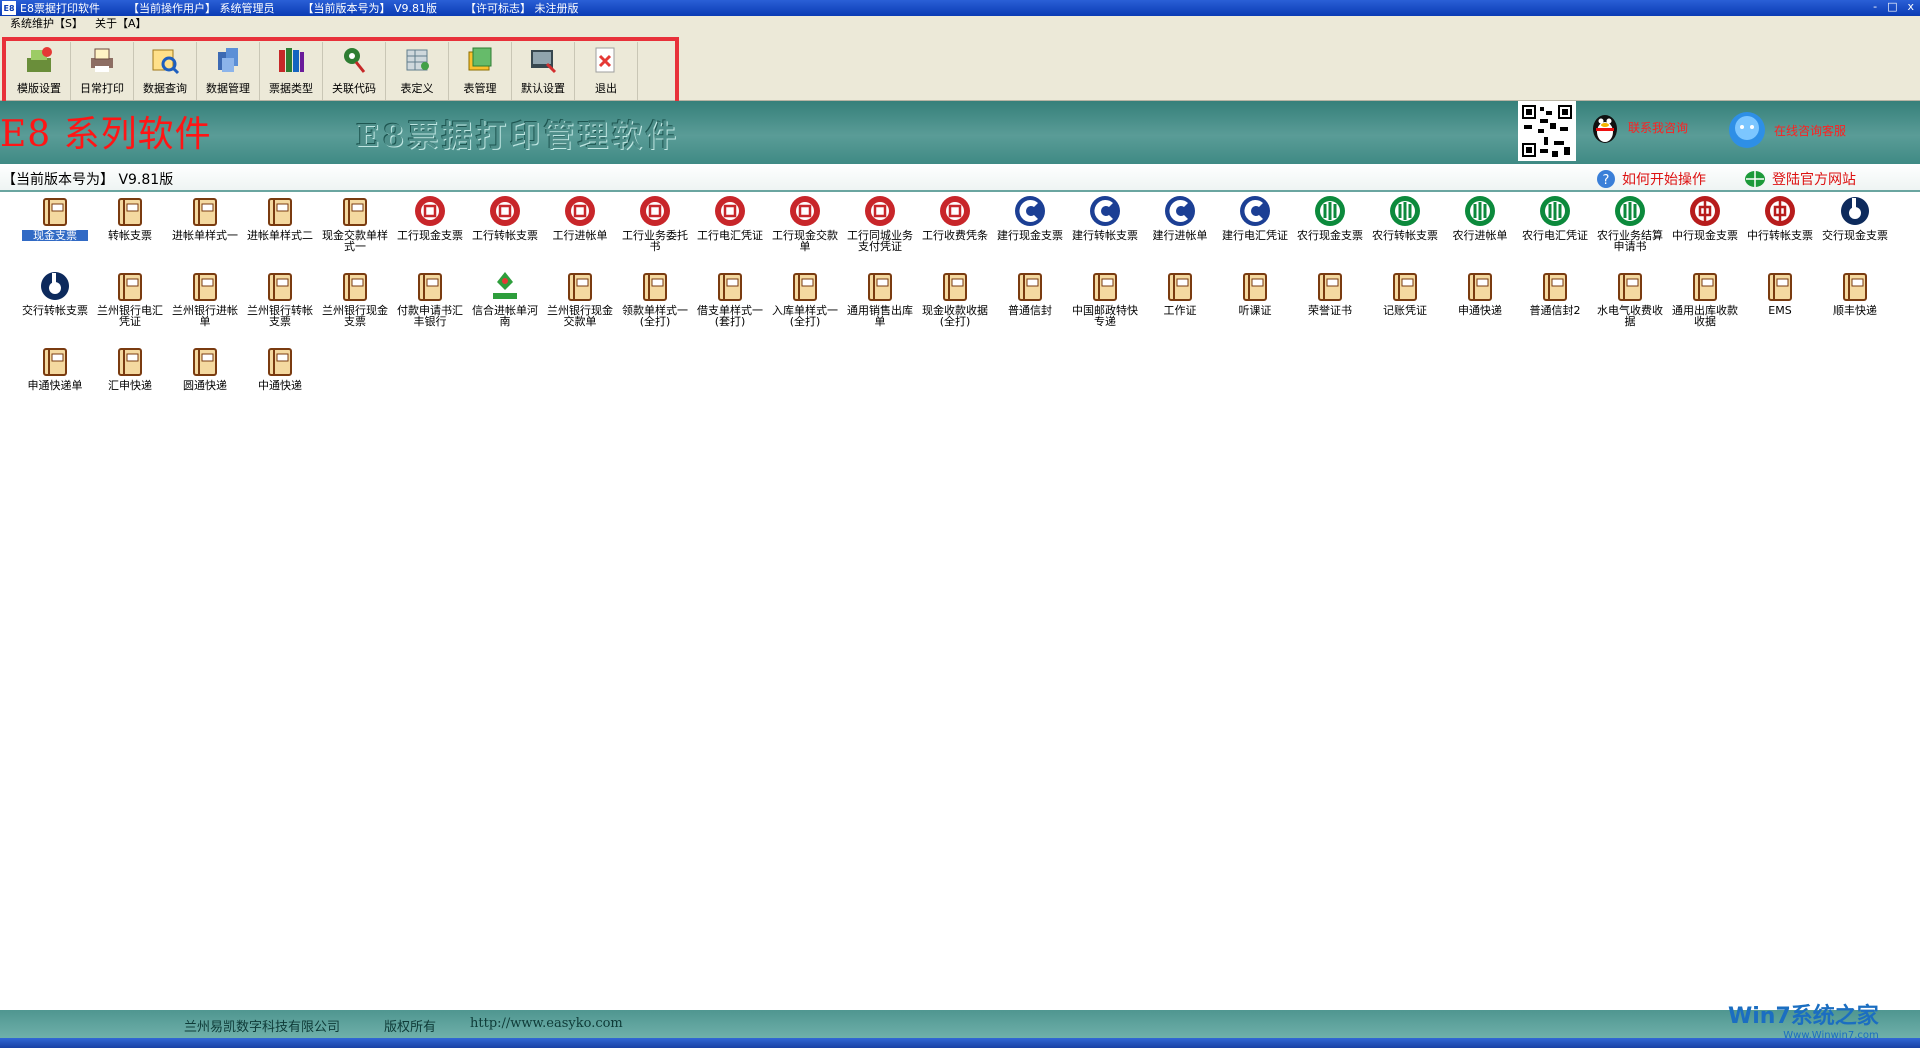 The height and width of the screenshot is (1048, 1920). Describe the element at coordinates (1030, 231) in the screenshot. I see `template-item: 建行现金支票` at that location.